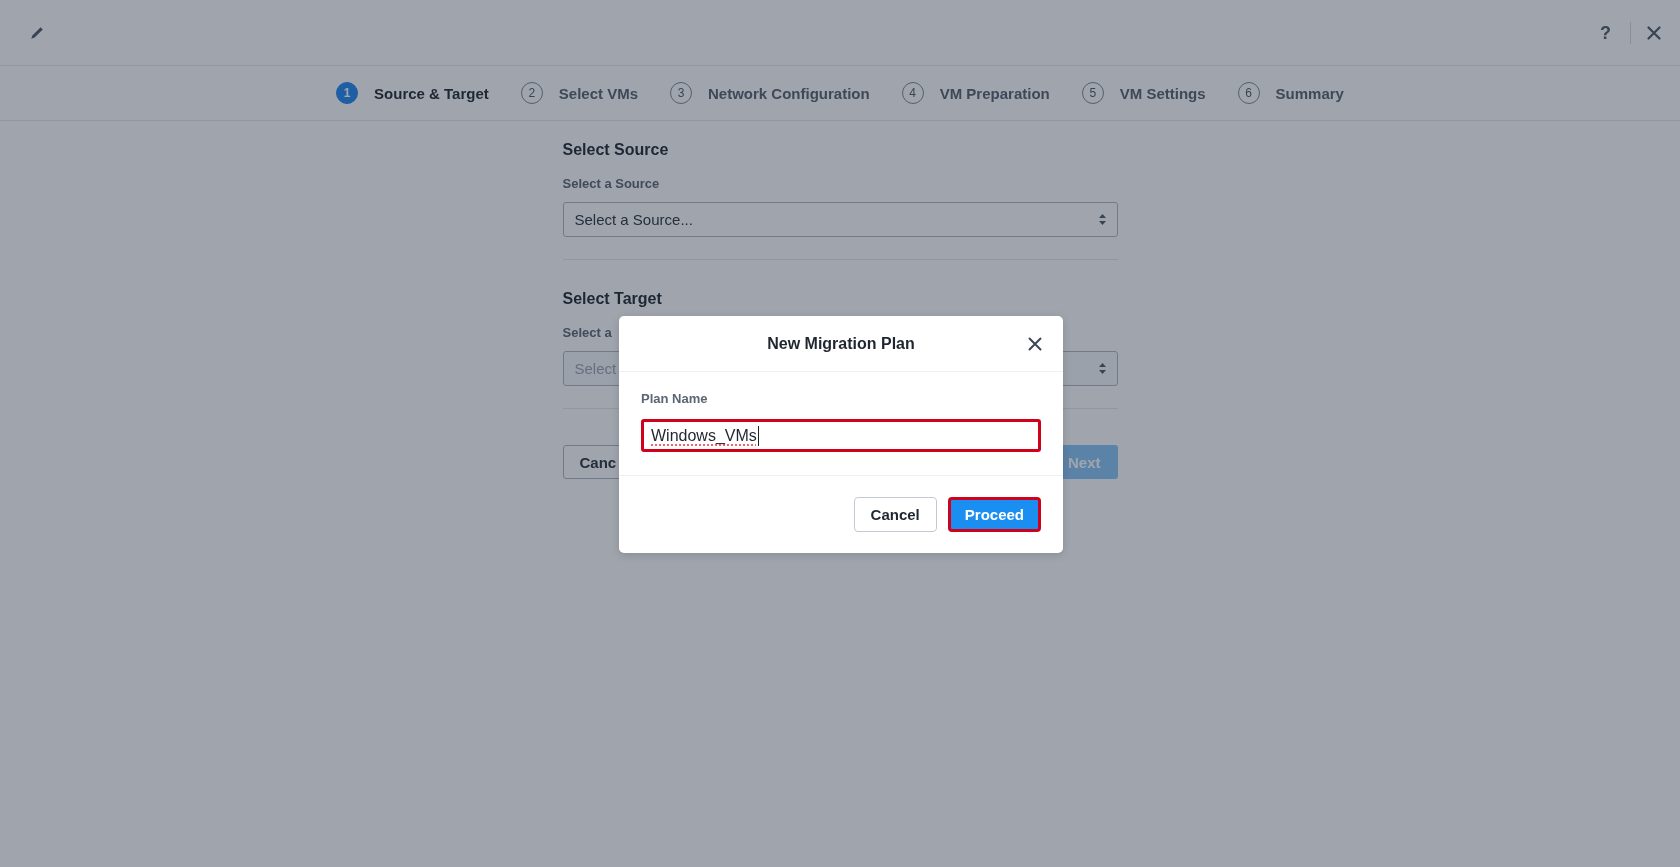 The width and height of the screenshot is (1680, 867). I want to click on field-label: Plan Name, so click(675, 399).